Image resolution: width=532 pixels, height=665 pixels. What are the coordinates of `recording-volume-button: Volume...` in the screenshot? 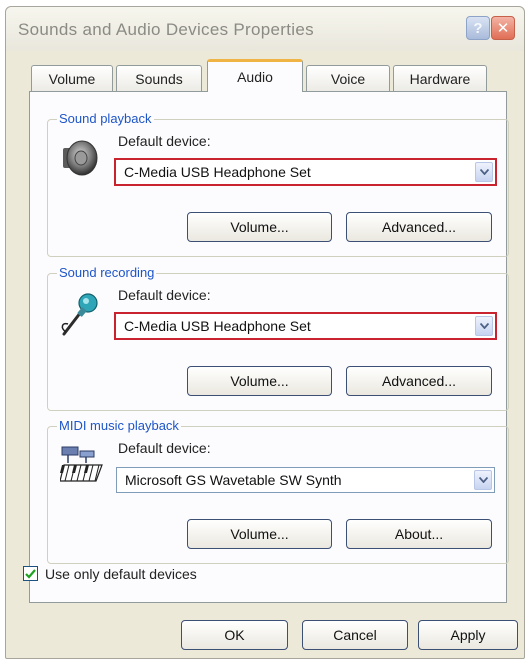 It's located at (259, 381).